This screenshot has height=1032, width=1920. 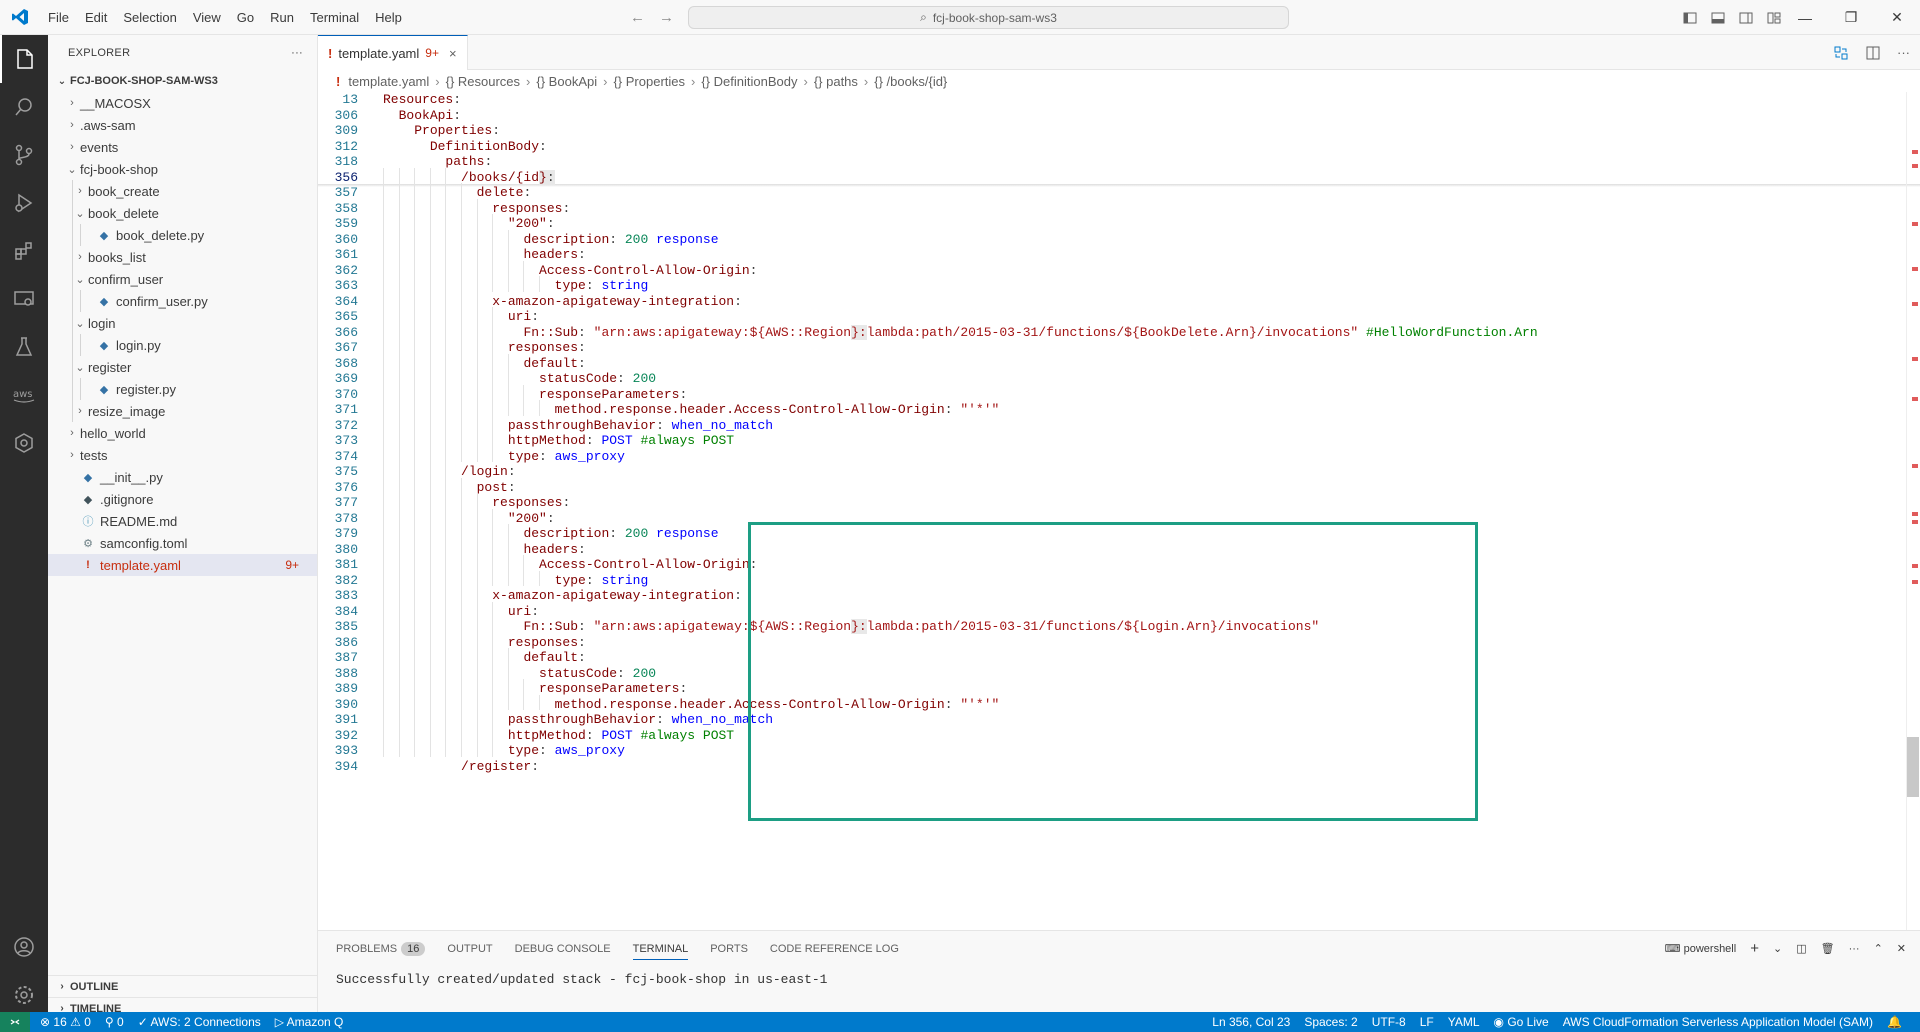 What do you see at coordinates (96, 17) in the screenshot?
I see `menu-edit: Edit` at bounding box center [96, 17].